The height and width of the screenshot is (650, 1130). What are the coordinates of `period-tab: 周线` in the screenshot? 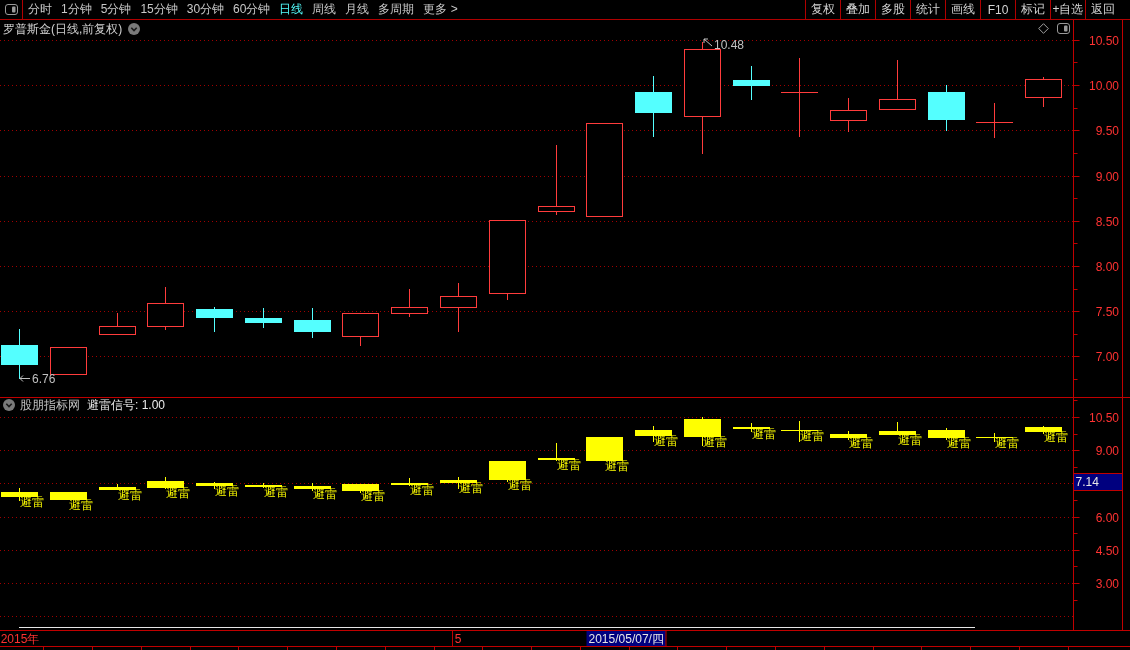 It's located at (324, 9).